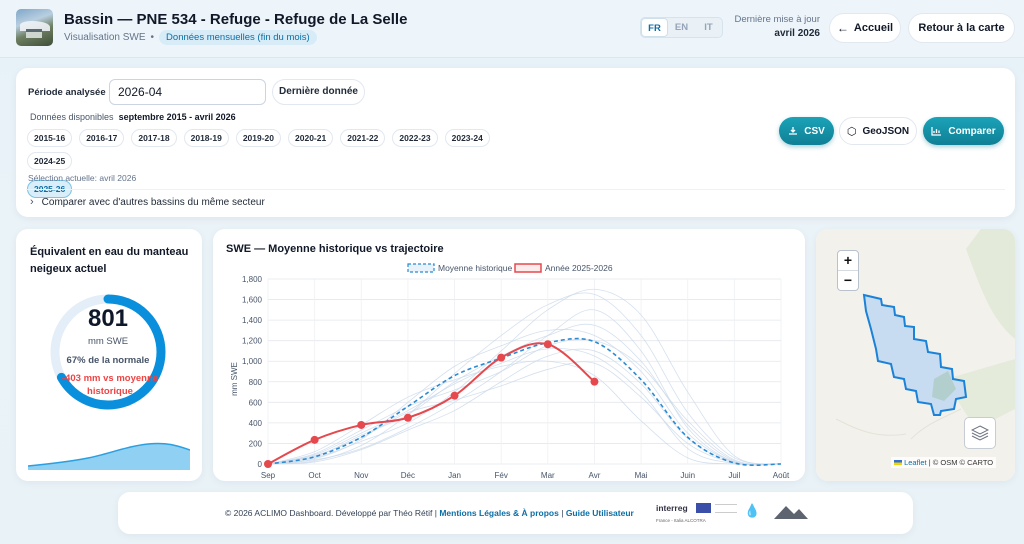 Image resolution: width=1024 pixels, height=544 pixels. I want to click on compare-button: Comparer, so click(963, 131).